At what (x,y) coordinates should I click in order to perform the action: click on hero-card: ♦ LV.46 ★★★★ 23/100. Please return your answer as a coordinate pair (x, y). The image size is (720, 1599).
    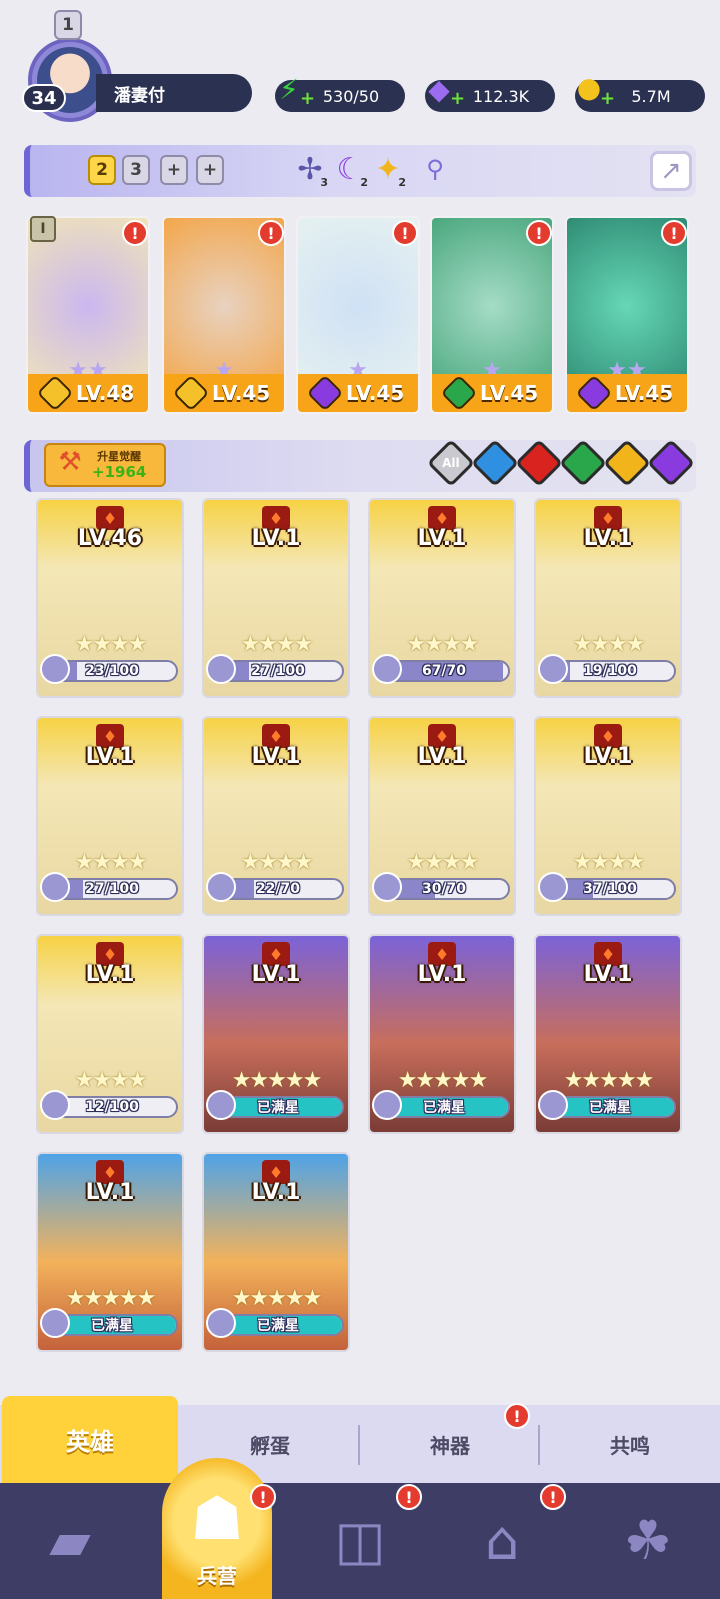
    Looking at the image, I should click on (110, 598).